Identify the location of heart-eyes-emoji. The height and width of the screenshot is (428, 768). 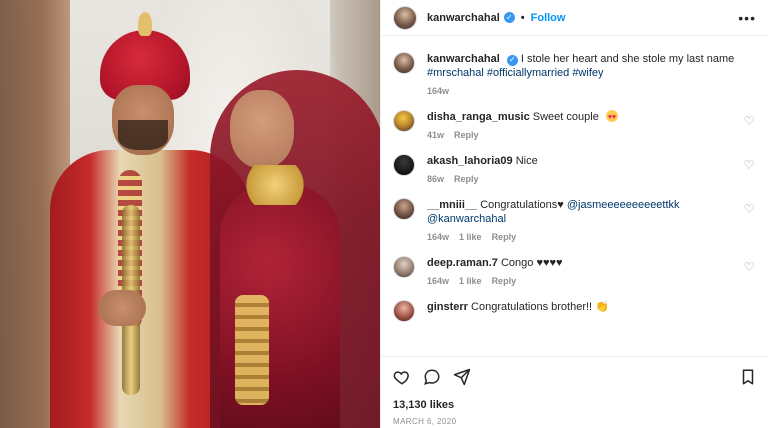
(611, 117).